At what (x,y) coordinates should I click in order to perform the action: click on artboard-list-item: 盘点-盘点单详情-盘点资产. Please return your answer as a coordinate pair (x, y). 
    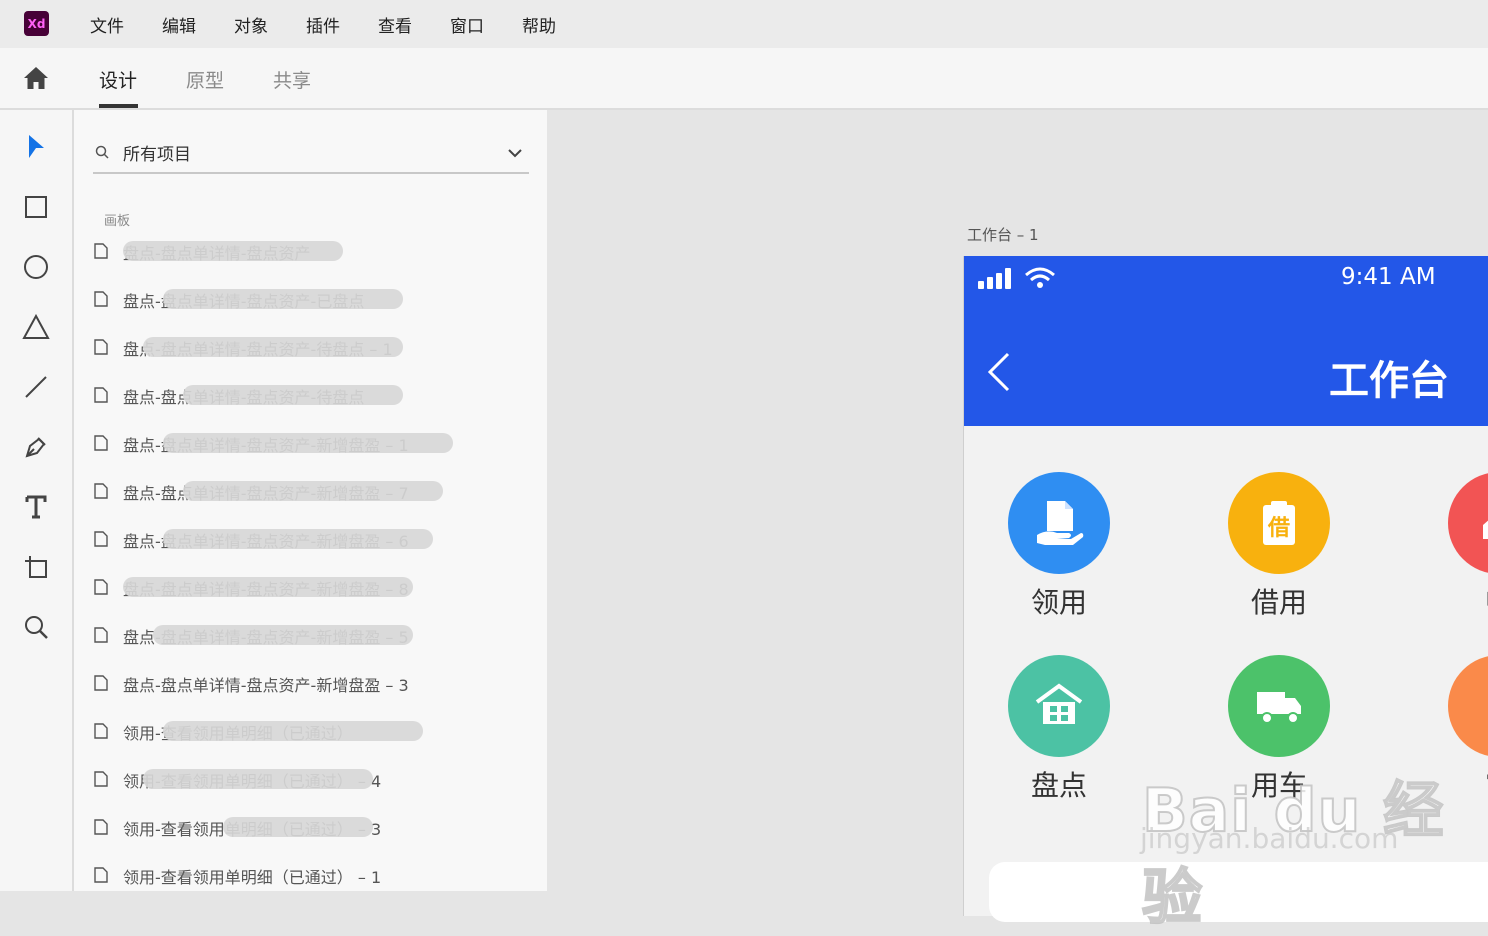
    Looking at the image, I should click on (312, 251).